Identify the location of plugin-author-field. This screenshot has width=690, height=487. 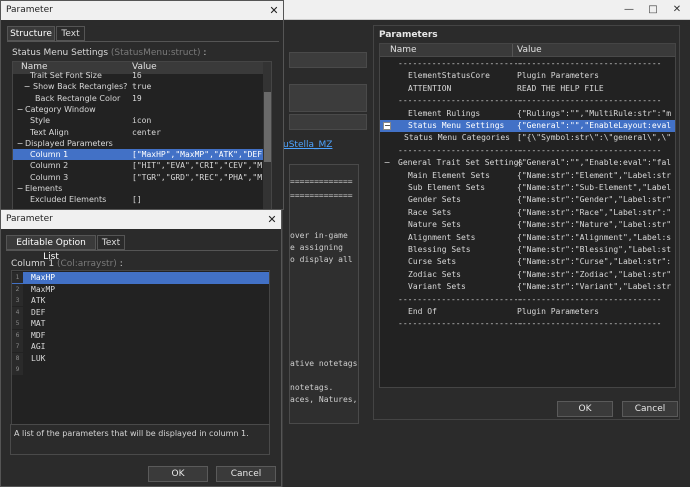
(328, 122).